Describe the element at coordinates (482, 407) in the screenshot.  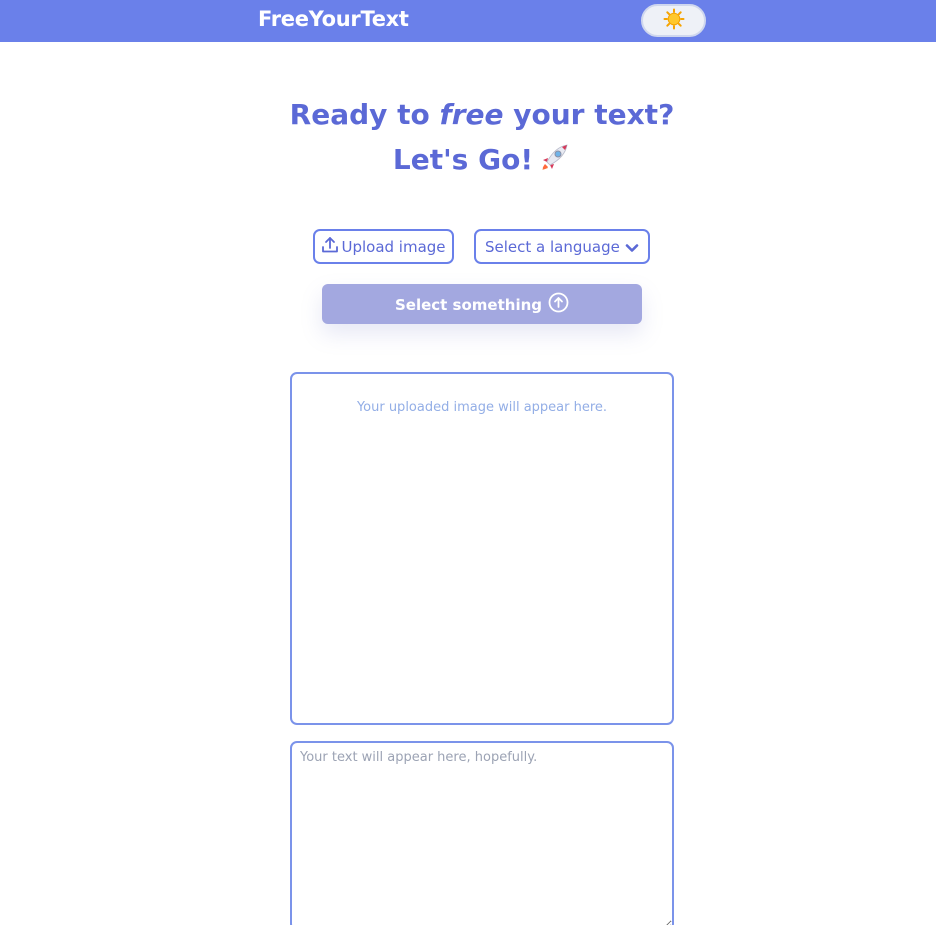
I see `image-preview-placeholder: Your uploaded image will appear here.` at that location.